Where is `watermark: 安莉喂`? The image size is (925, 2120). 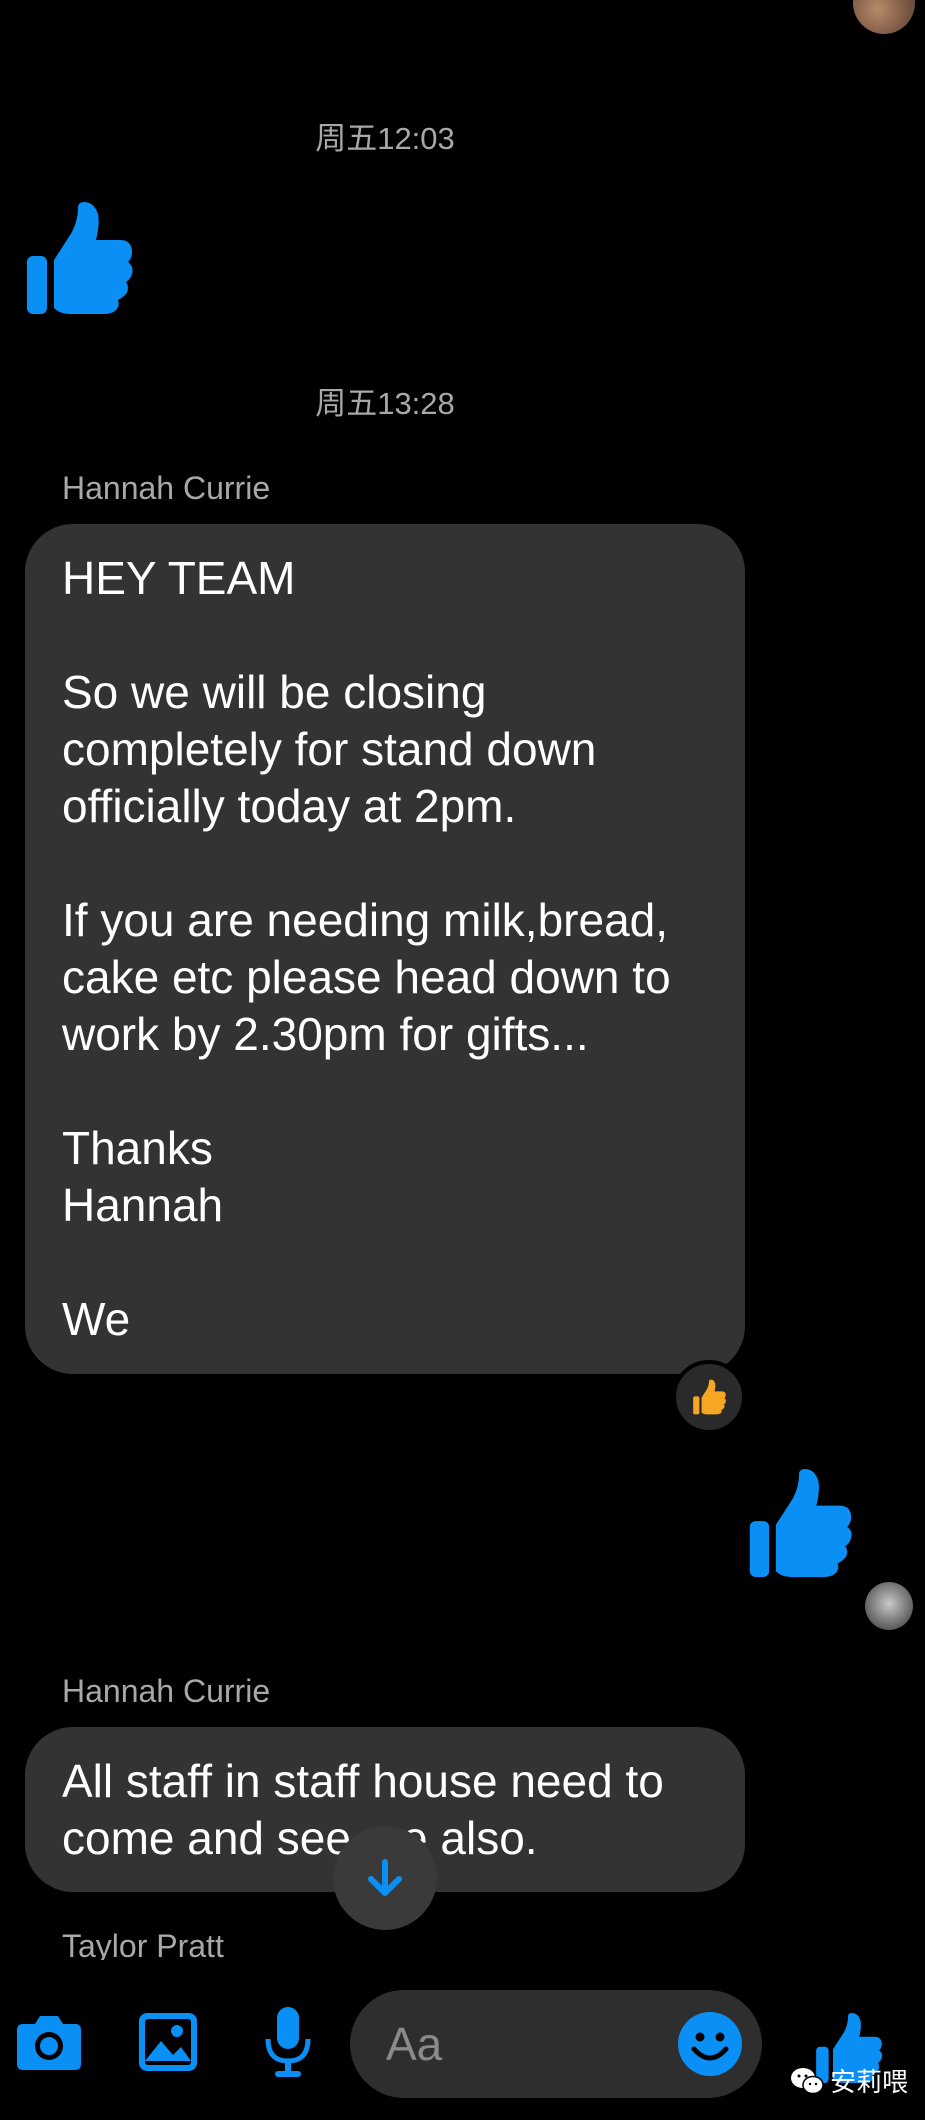
watermark: 安莉喂 is located at coordinates (849, 2080).